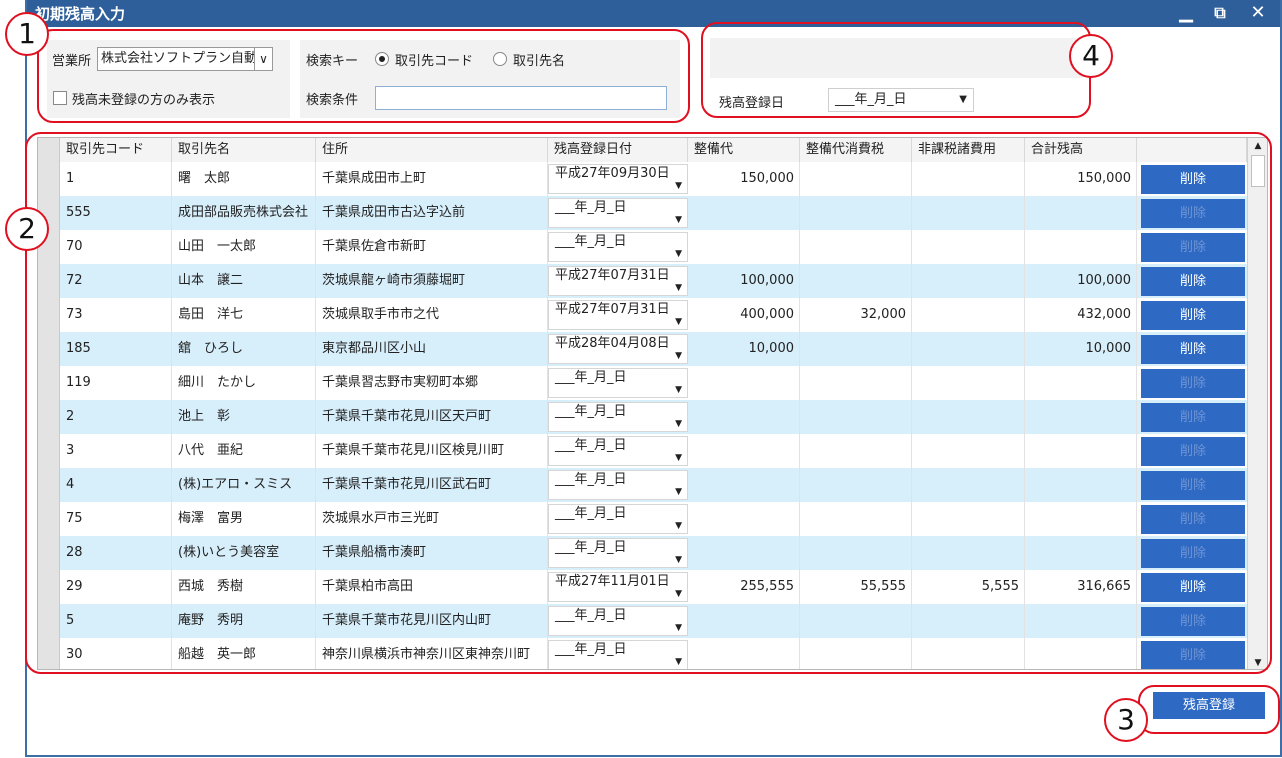 The image size is (1282, 758). I want to click on close-icon: ✕, so click(1258, 13).